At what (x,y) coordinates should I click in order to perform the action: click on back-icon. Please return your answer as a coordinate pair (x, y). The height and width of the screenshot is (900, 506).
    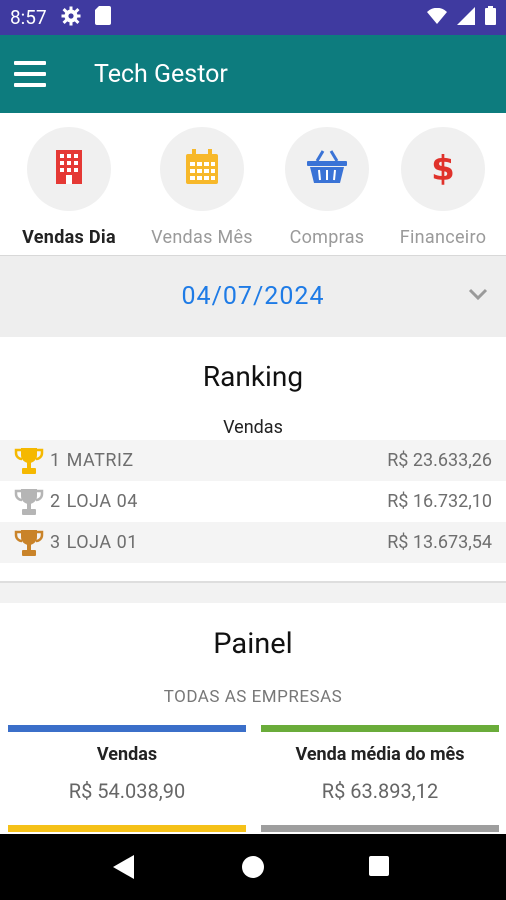
    Looking at the image, I should click on (124, 869).